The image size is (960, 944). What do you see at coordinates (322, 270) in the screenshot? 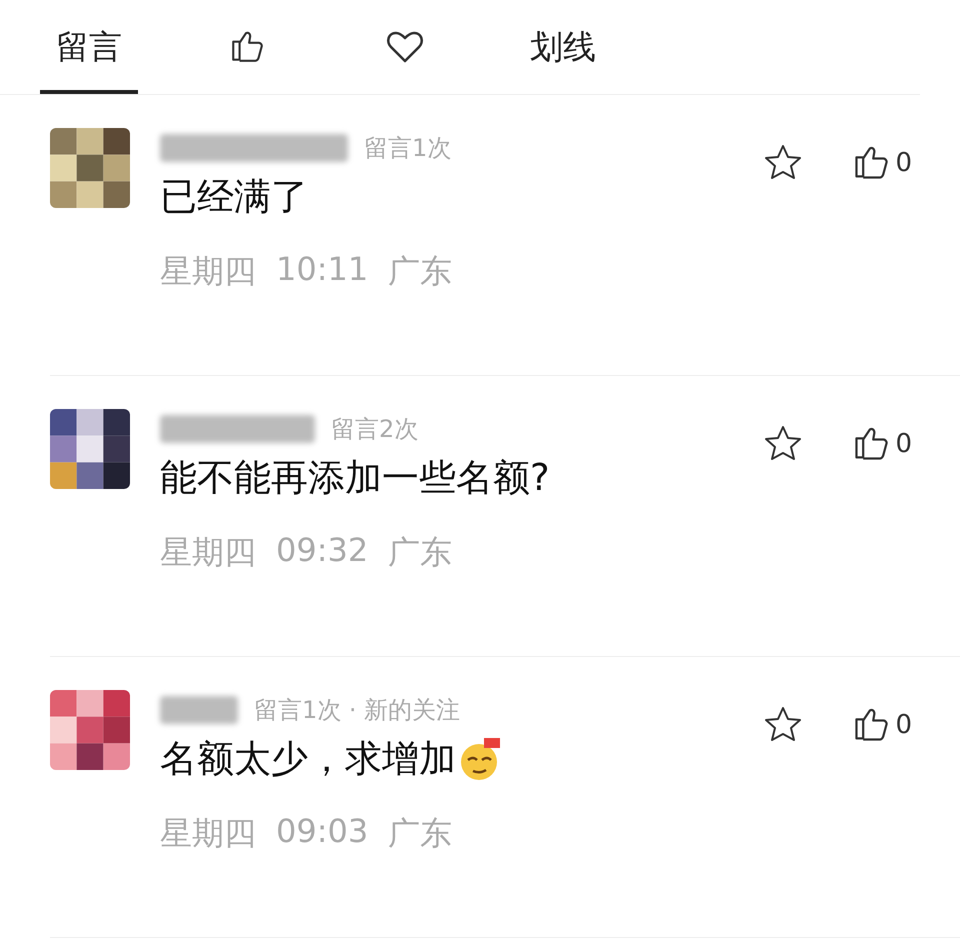
I see `comment-time: 10:11` at bounding box center [322, 270].